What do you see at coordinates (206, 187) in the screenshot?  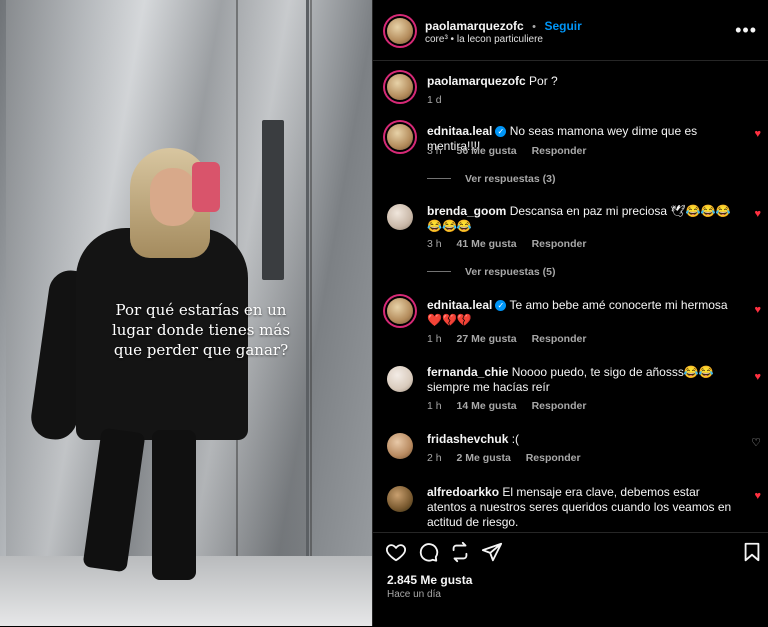 I see `phone-icon` at bounding box center [206, 187].